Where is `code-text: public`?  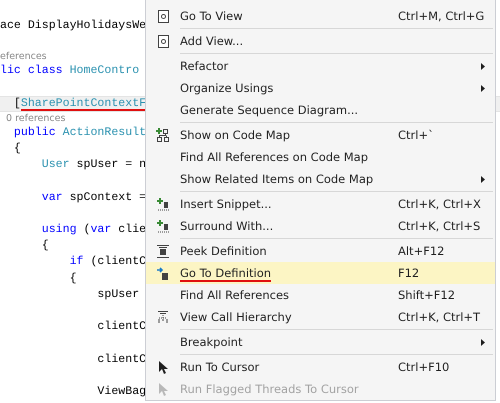
code-text: public is located at coordinates (34, 132).